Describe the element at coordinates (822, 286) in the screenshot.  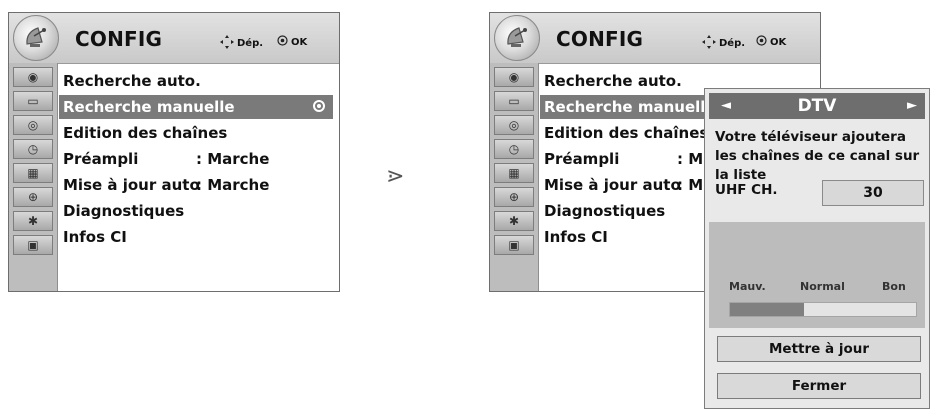
I see `signal-label-normal: Normal` at that location.